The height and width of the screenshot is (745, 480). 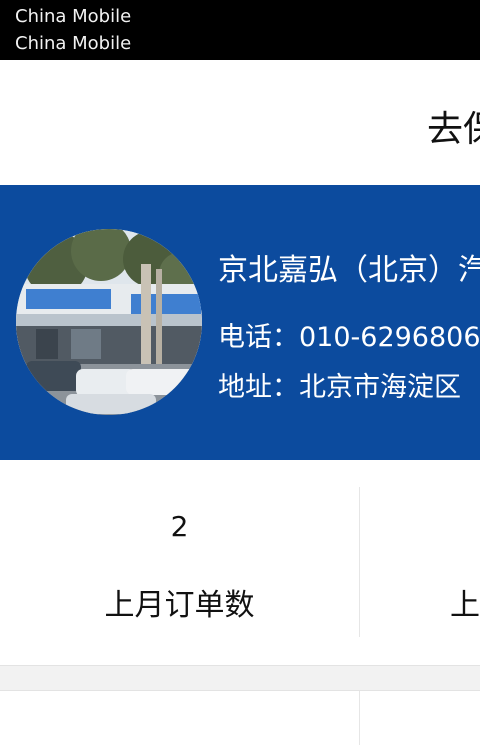 What do you see at coordinates (240, 718) in the screenshot?
I see `next-stats-row` at bounding box center [240, 718].